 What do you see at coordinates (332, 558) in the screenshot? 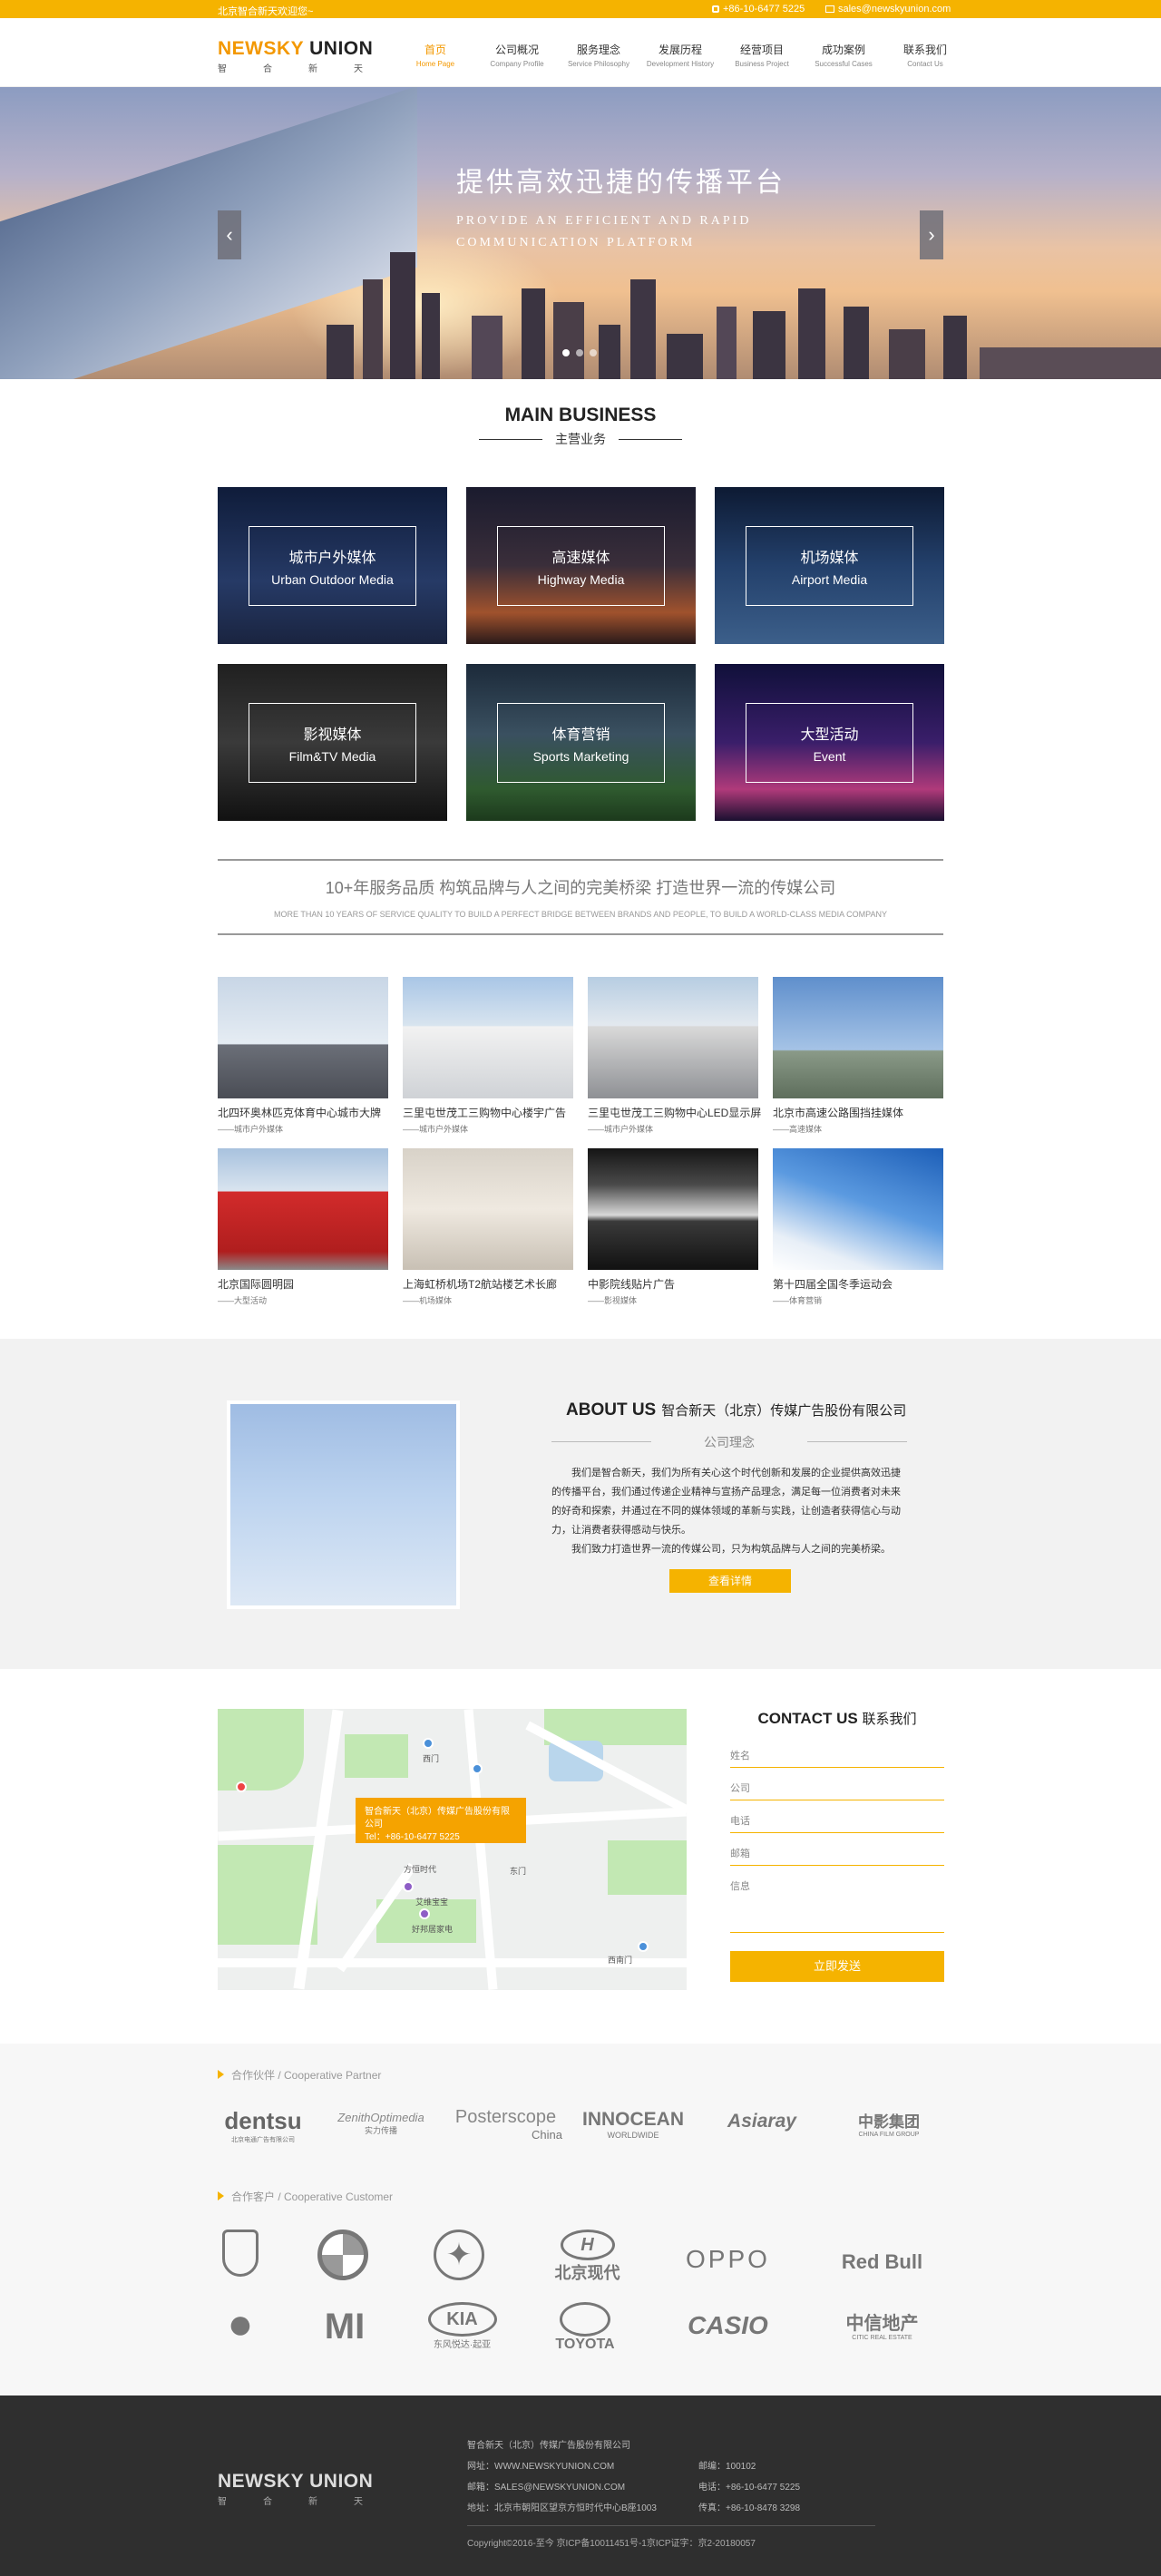
I see `business-card-title-cn: 城市户外媒体` at bounding box center [332, 558].